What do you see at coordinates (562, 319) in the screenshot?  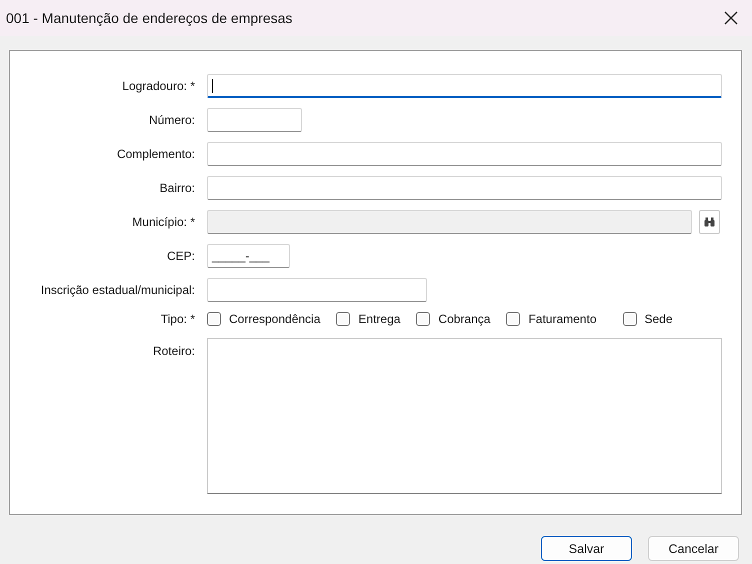 I see `checkbox-label: Faturamento` at bounding box center [562, 319].